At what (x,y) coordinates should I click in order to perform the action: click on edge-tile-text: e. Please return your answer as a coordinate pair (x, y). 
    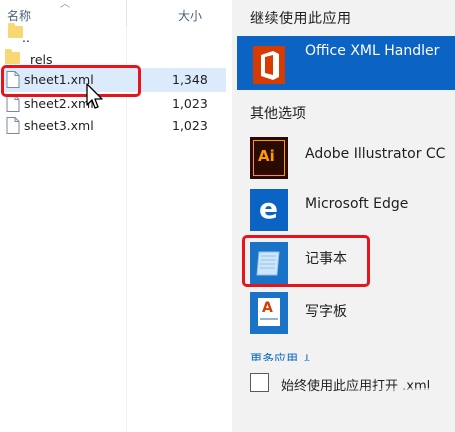
    Looking at the image, I should click on (268, 208).